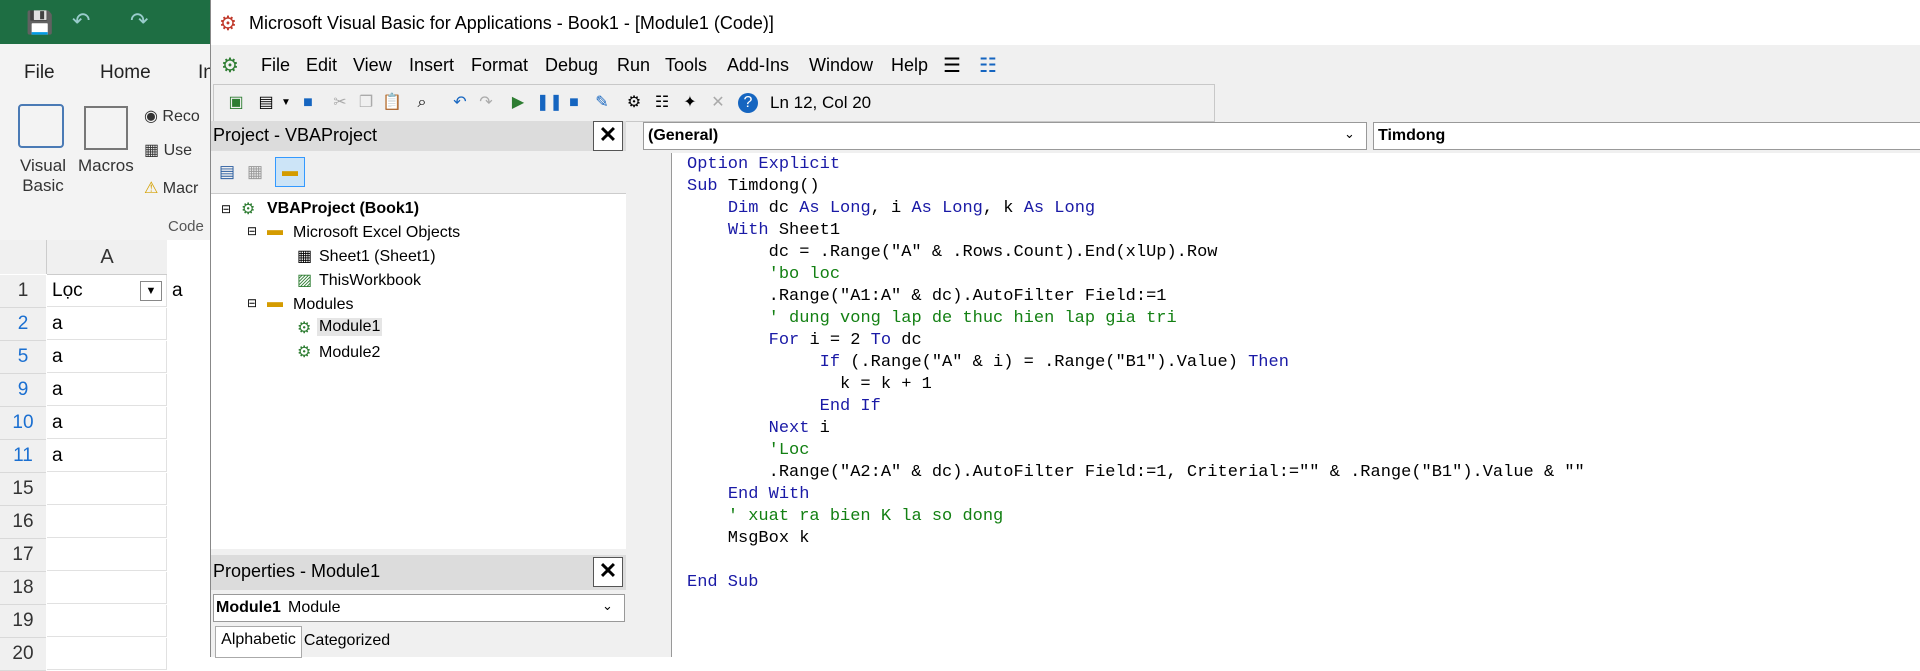  What do you see at coordinates (125, 73) in the screenshot?
I see `tab-home: Home` at bounding box center [125, 73].